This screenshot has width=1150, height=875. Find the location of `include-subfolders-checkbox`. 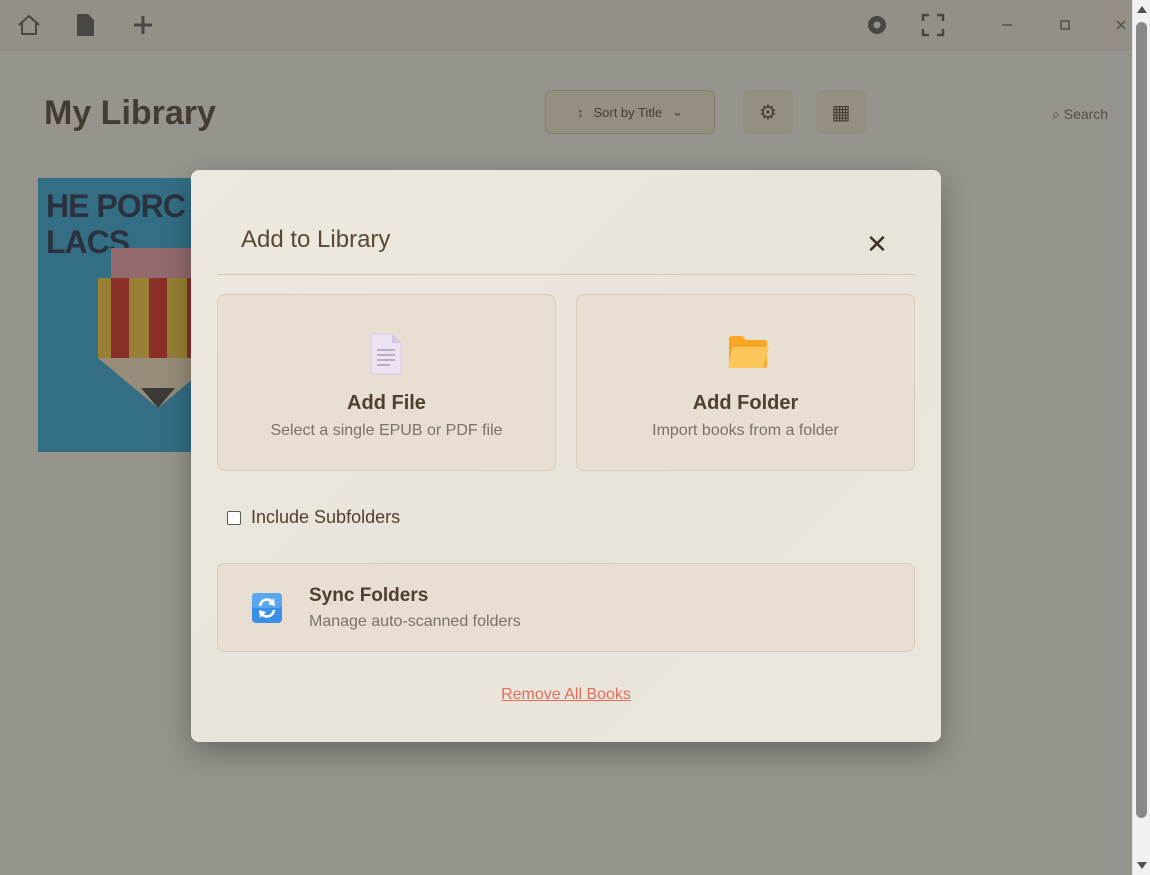

include-subfolders-checkbox is located at coordinates (234, 517).